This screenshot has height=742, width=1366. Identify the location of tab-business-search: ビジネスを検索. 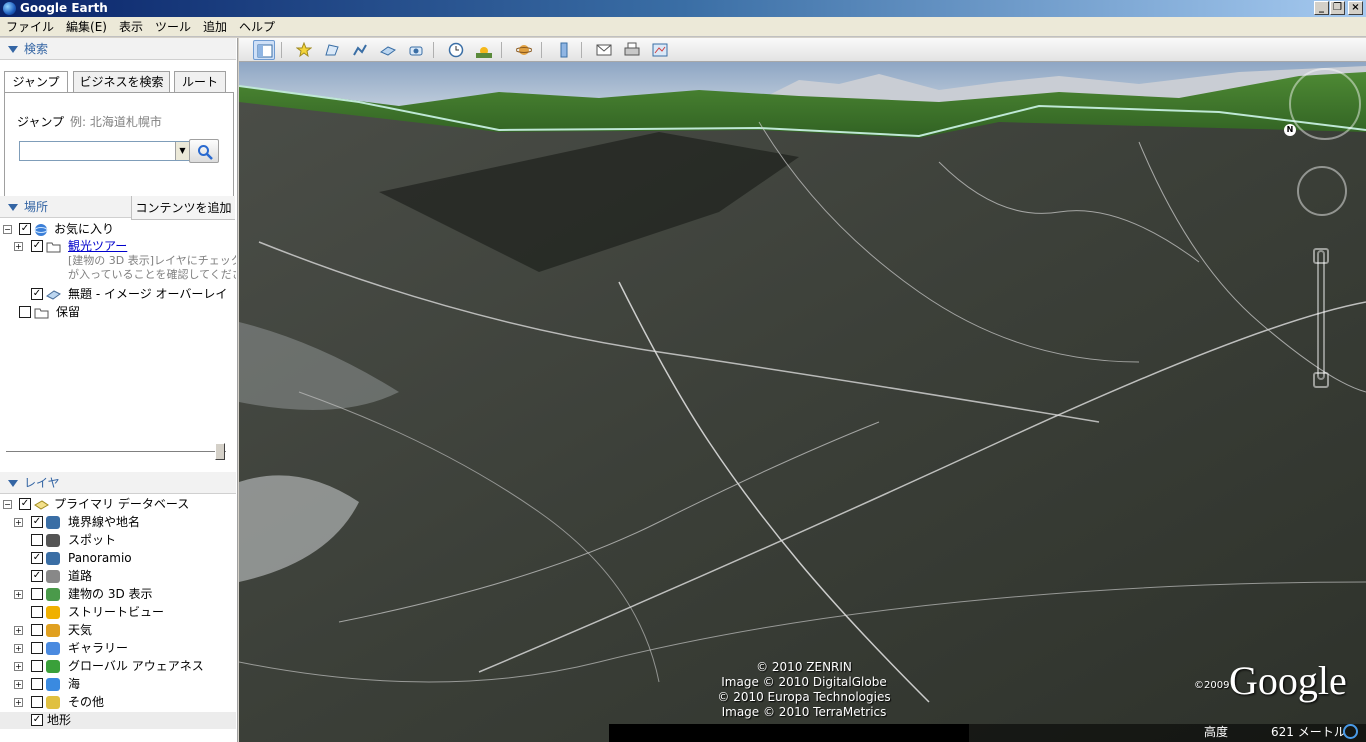
(121, 81).